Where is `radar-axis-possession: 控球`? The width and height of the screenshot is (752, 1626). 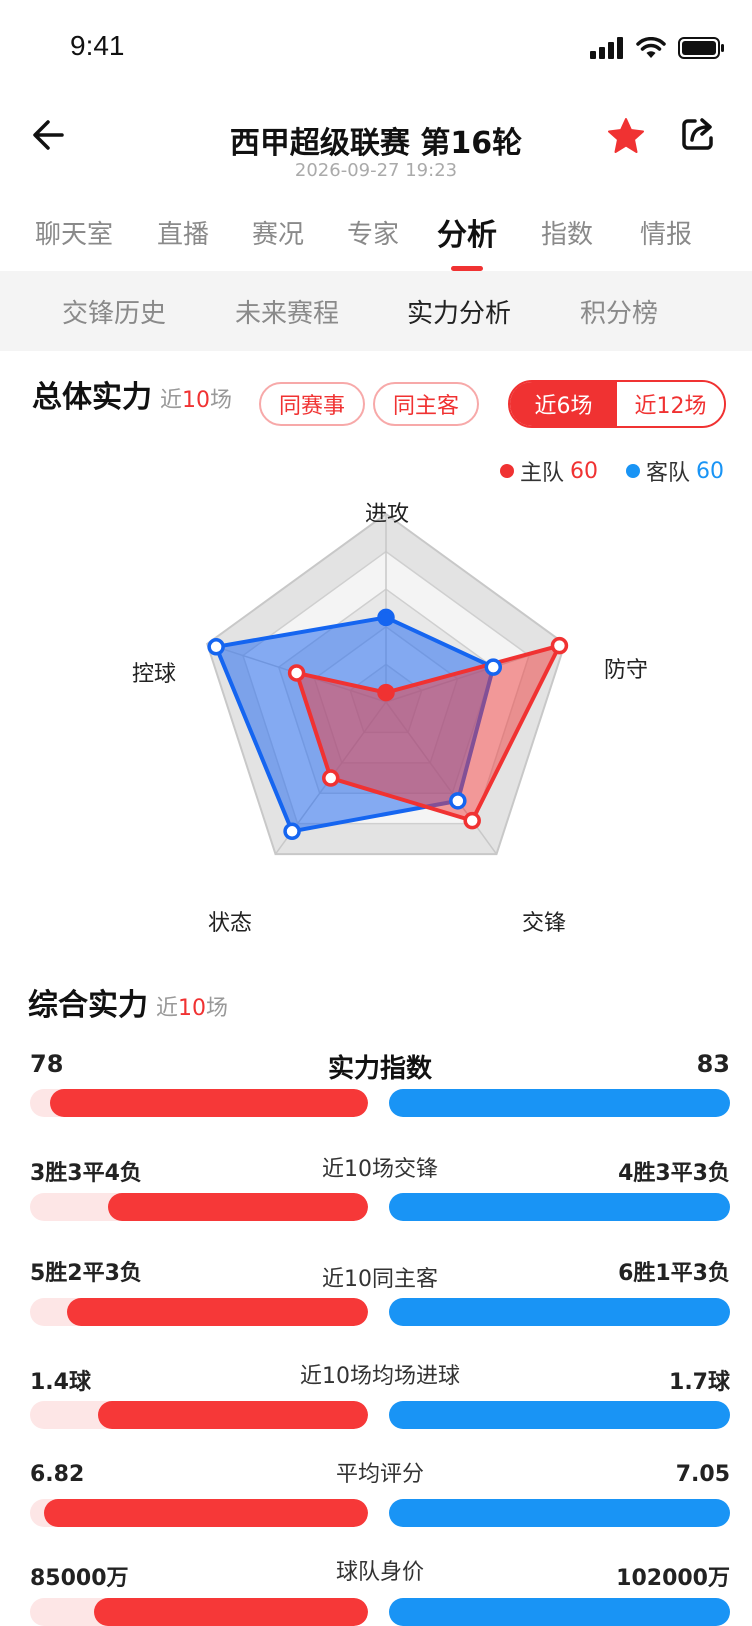 radar-axis-possession: 控球 is located at coordinates (154, 674).